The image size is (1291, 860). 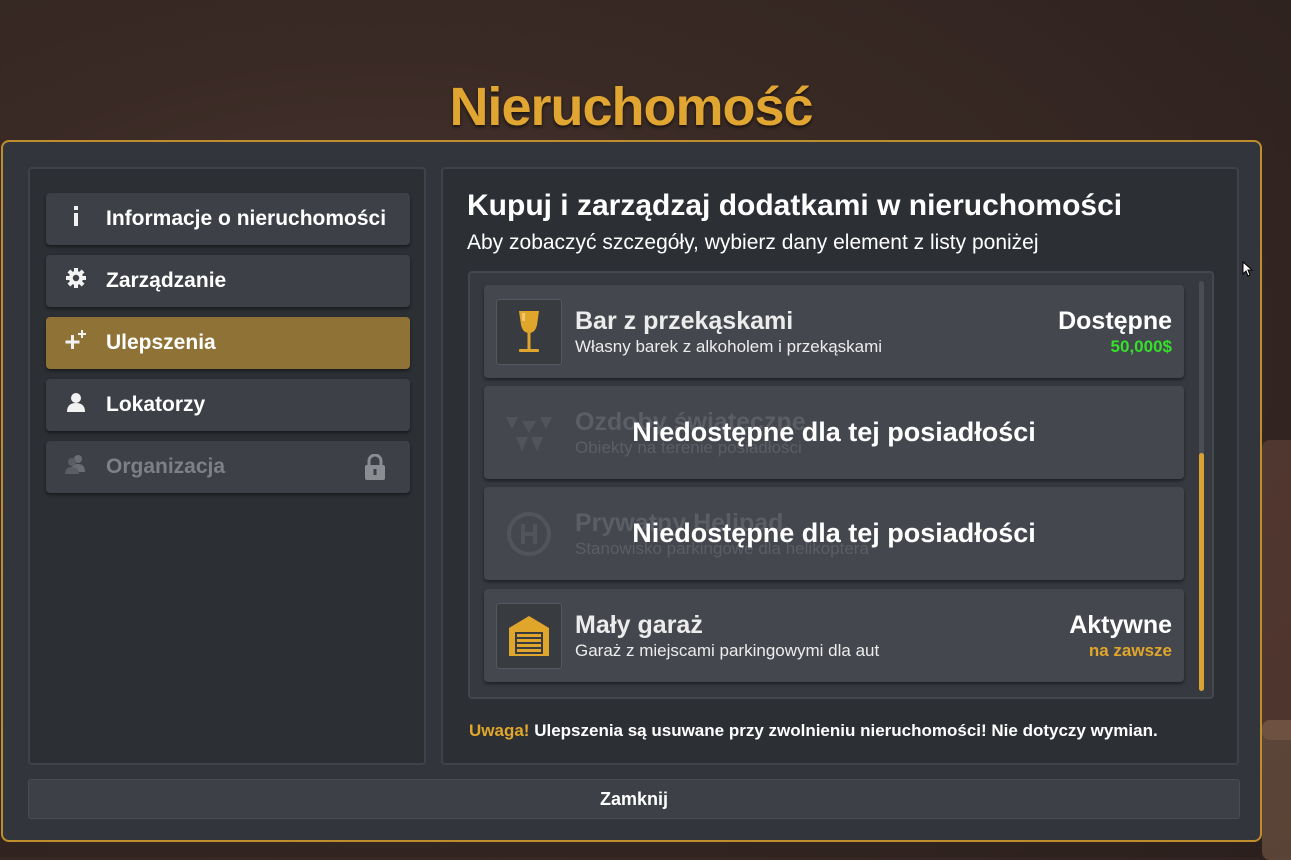 What do you see at coordinates (228, 405) in the screenshot?
I see `sidebar-item-tenants: Lokatorzy` at bounding box center [228, 405].